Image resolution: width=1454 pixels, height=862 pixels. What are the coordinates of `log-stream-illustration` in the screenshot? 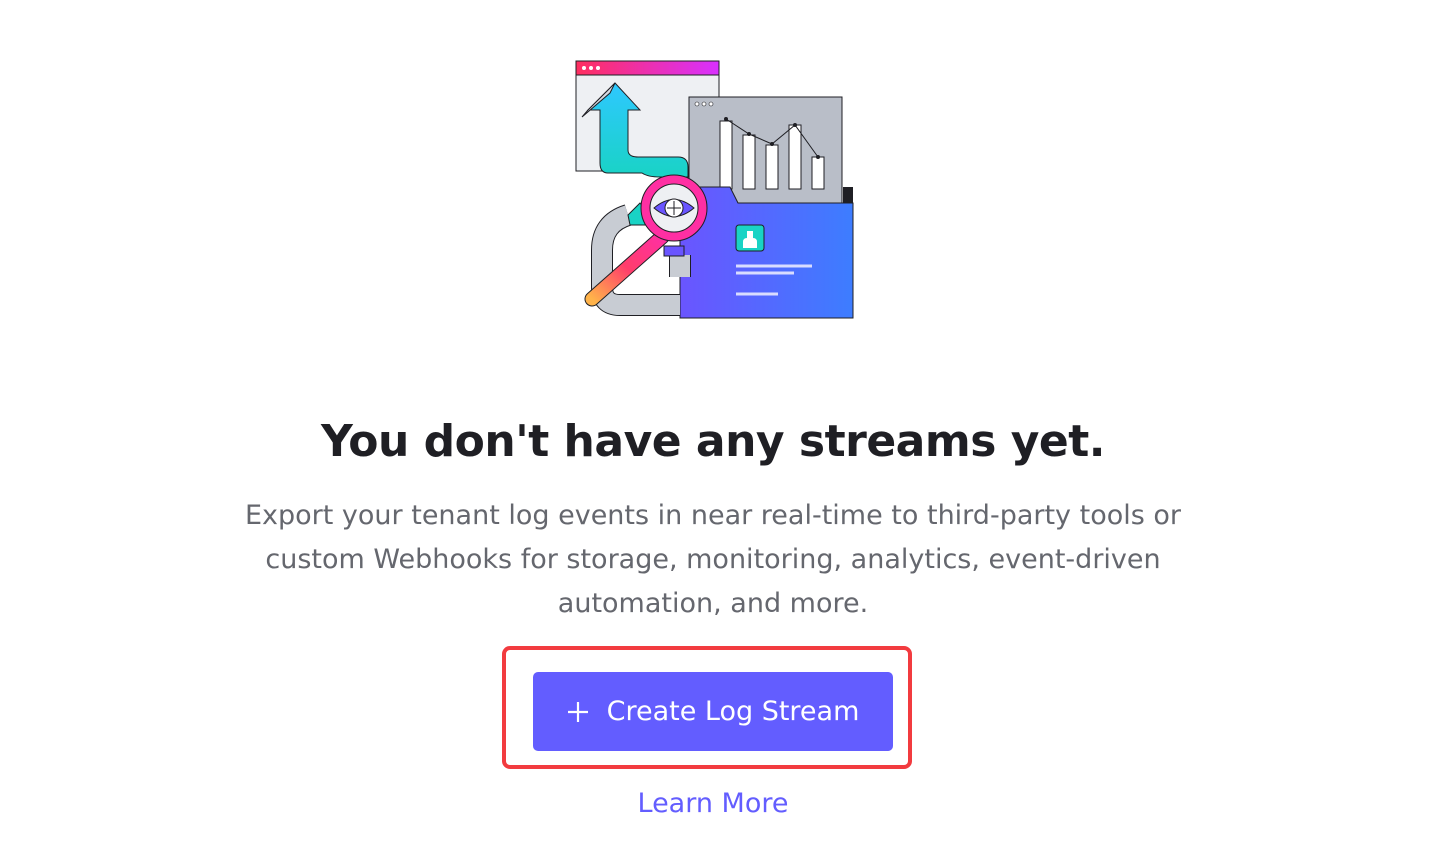 It's located at (714, 189).